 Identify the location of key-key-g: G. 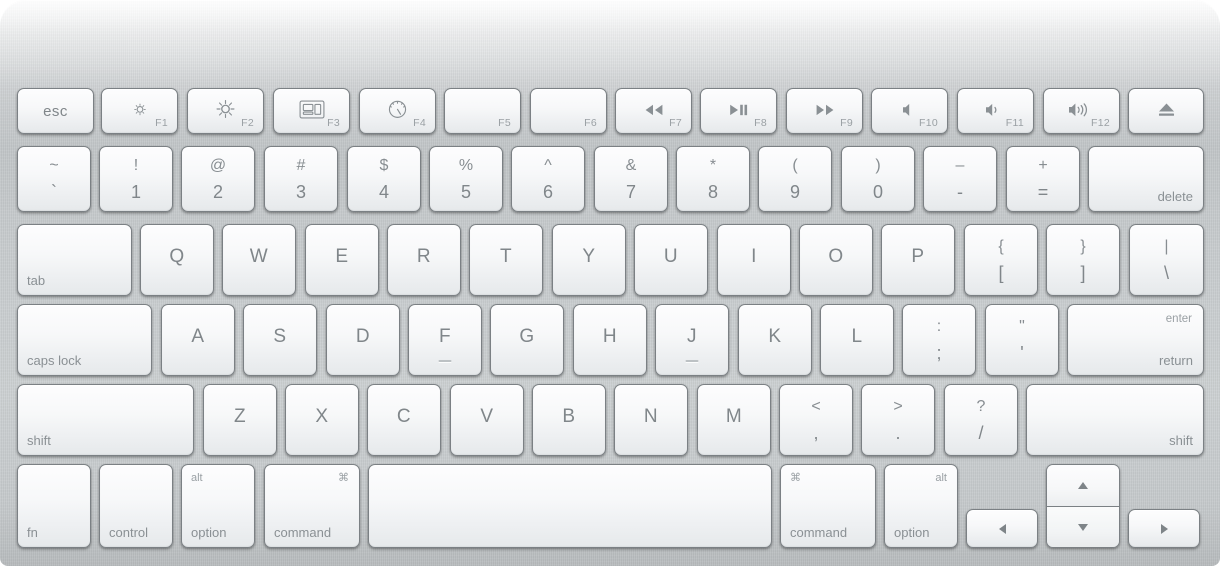
(527, 340).